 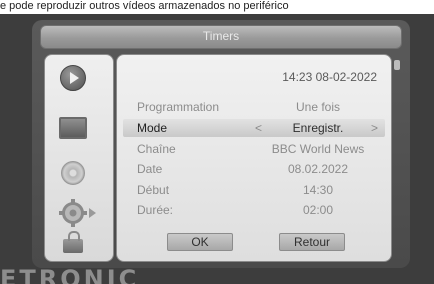 What do you see at coordinates (152, 128) in the screenshot?
I see `row-label: Mode` at bounding box center [152, 128].